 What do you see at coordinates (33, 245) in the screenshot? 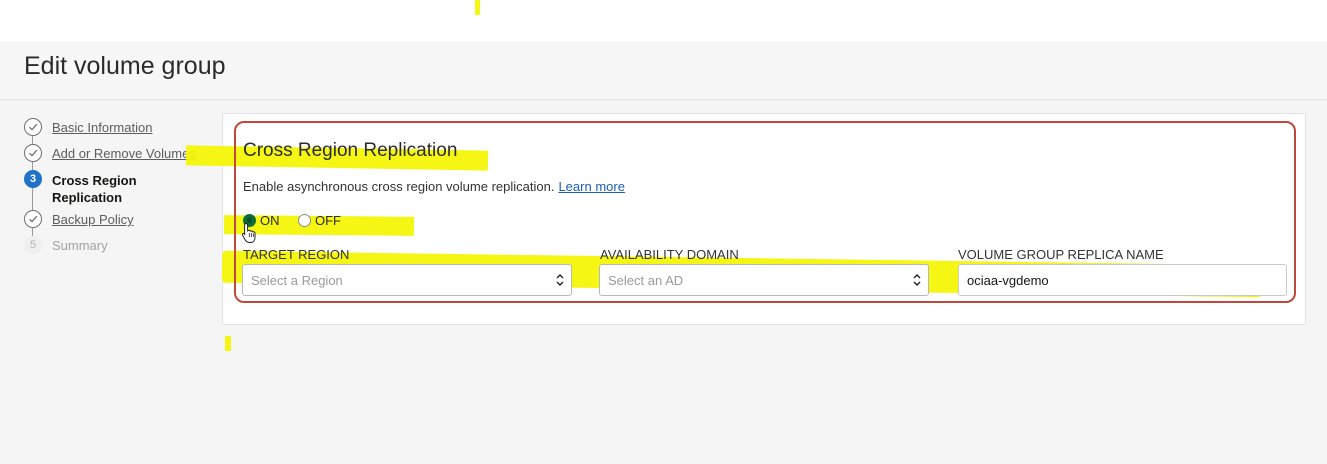
I see `step-number-badge: 5` at bounding box center [33, 245].